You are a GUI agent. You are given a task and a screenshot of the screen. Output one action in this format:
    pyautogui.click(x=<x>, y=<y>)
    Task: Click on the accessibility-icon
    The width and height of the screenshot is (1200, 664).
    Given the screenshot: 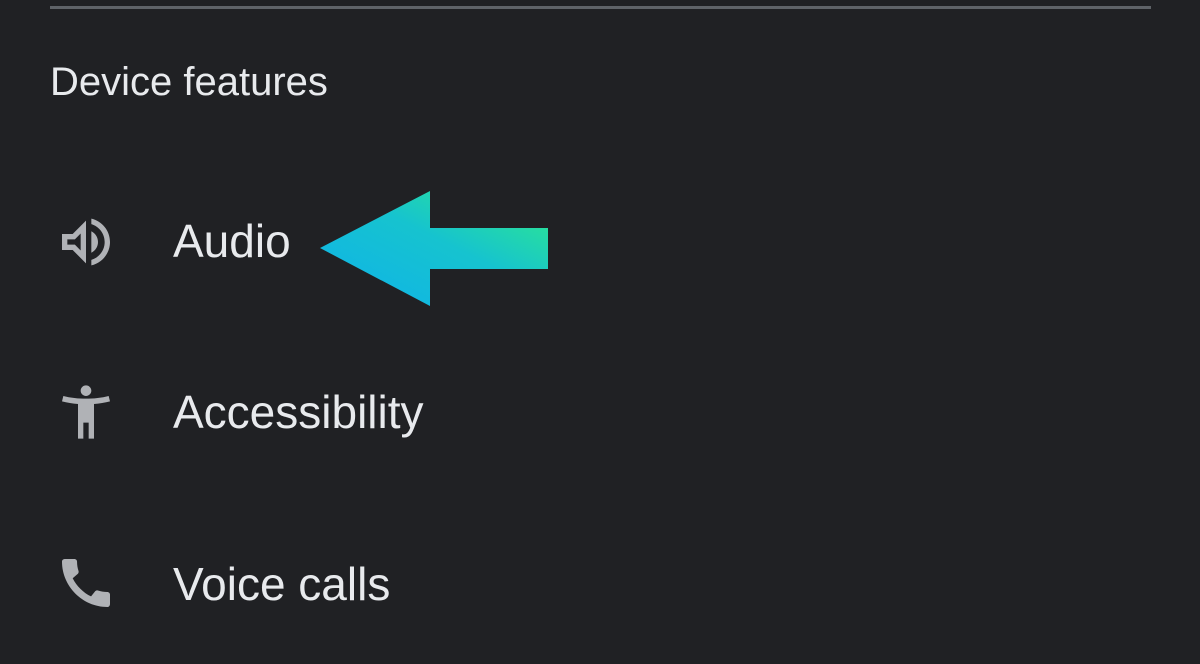 What is the action you would take?
    pyautogui.click(x=86, y=412)
    